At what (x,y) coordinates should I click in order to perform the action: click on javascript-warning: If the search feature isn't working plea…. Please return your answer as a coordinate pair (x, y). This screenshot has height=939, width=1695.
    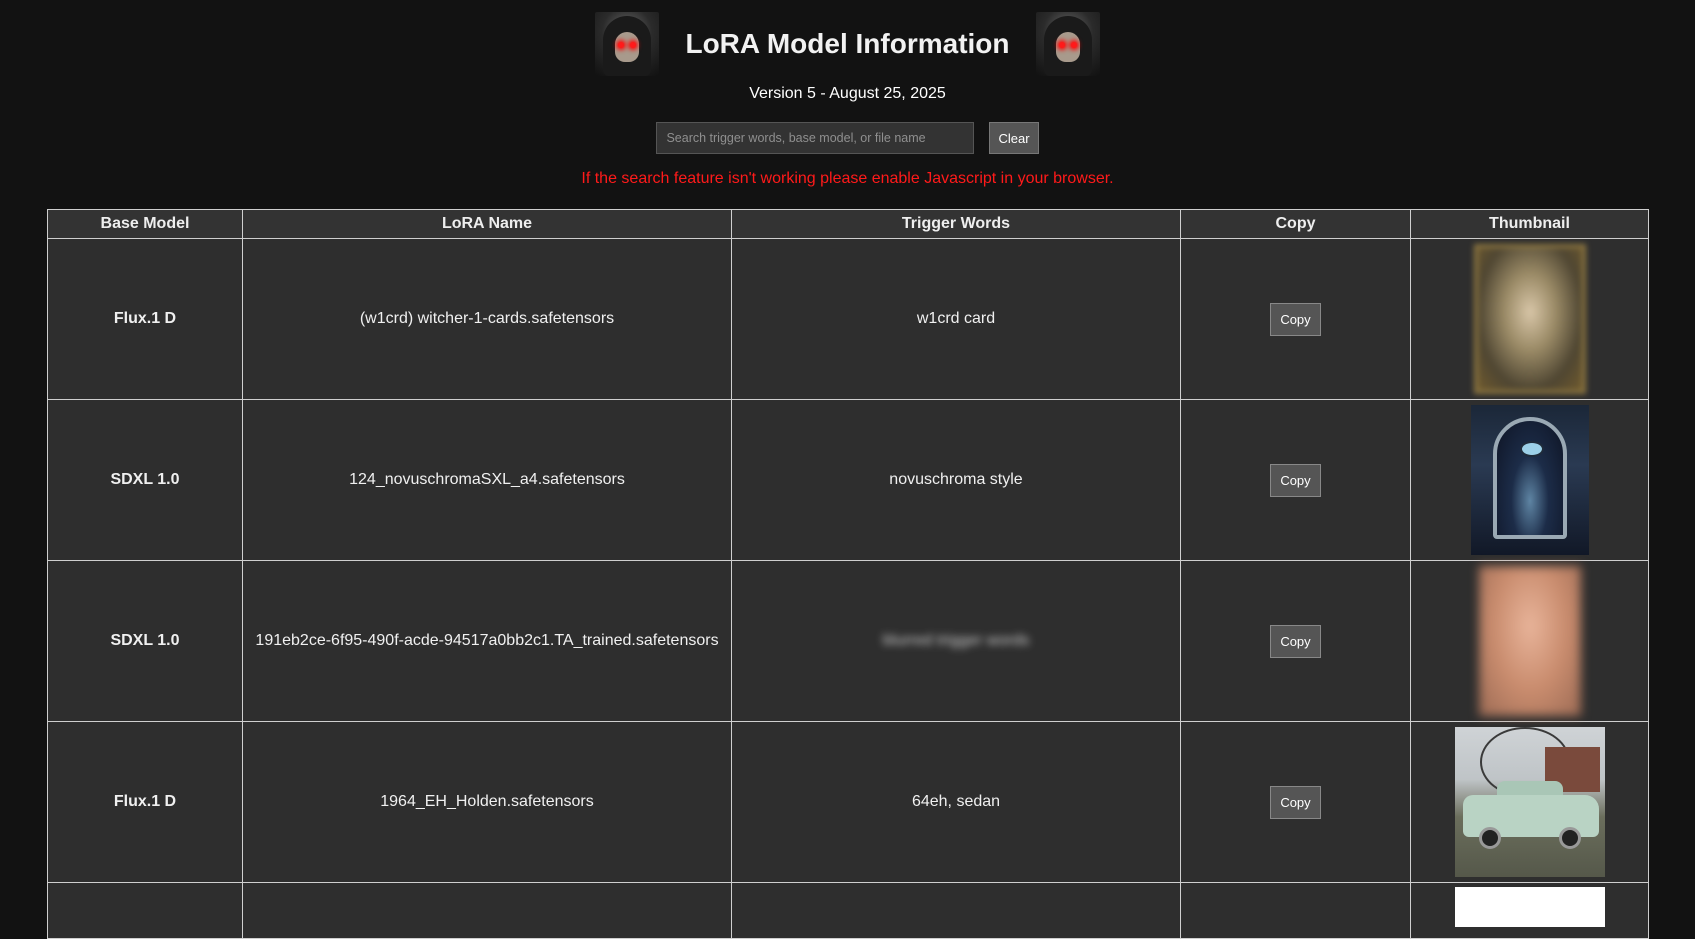
    Looking at the image, I should click on (847, 178).